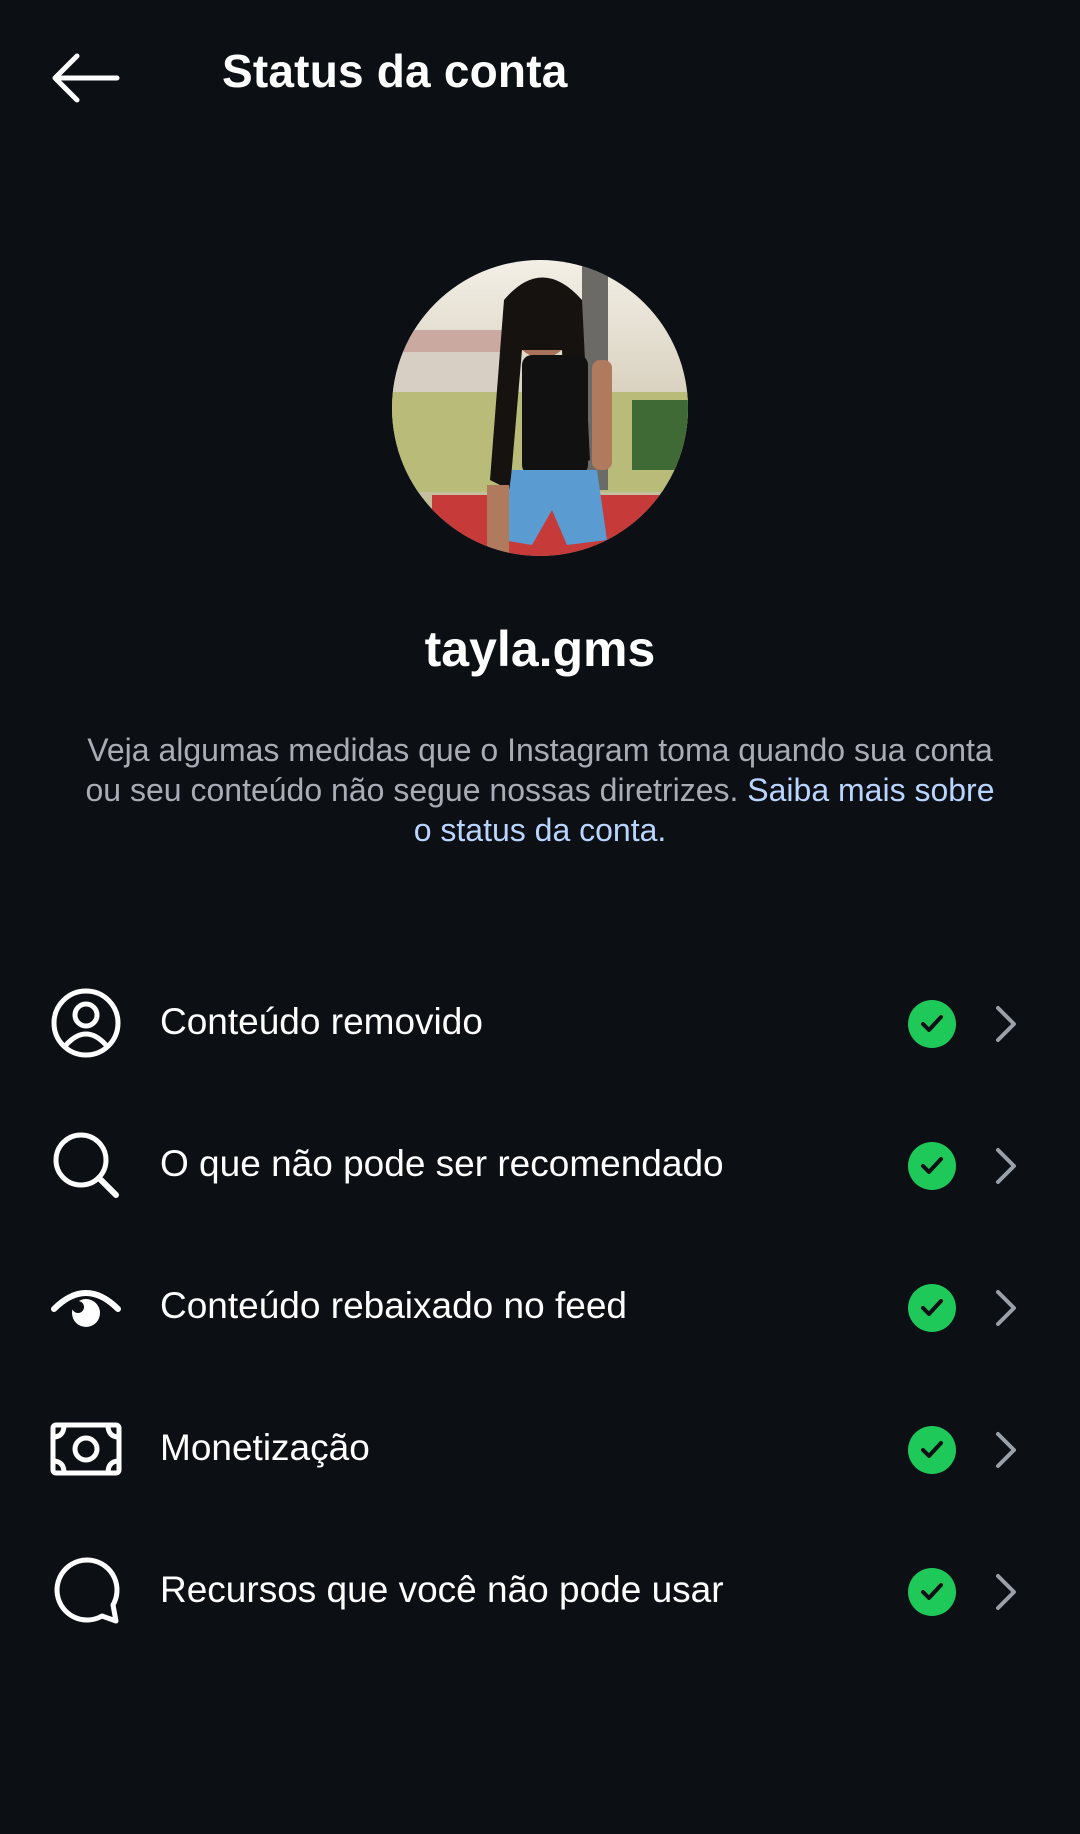  I want to click on avatar-photo, so click(540, 408).